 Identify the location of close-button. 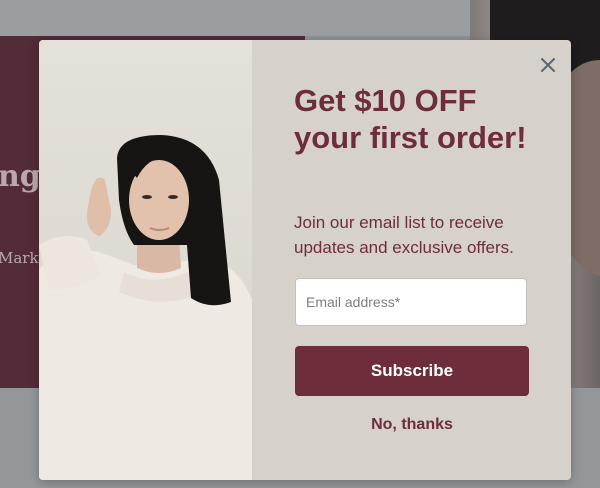
(548, 65).